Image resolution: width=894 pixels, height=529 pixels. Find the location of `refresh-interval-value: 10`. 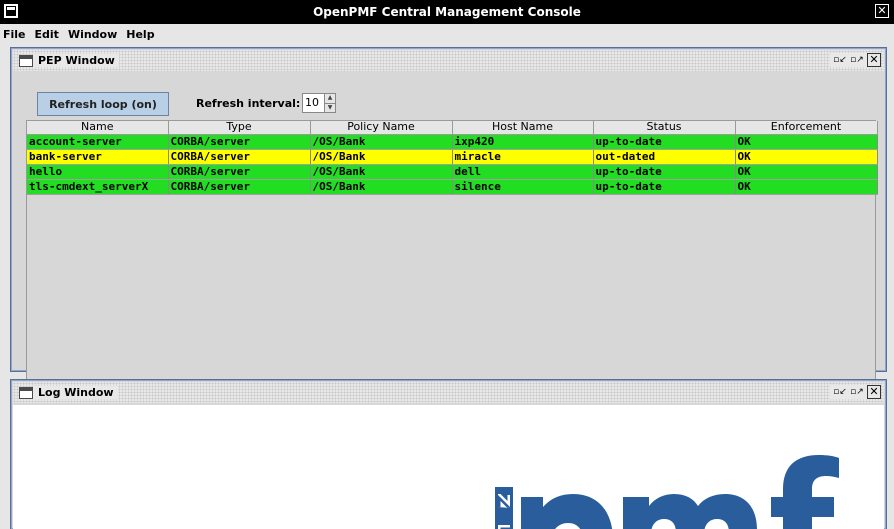

refresh-interval-value: 10 is located at coordinates (313, 103).